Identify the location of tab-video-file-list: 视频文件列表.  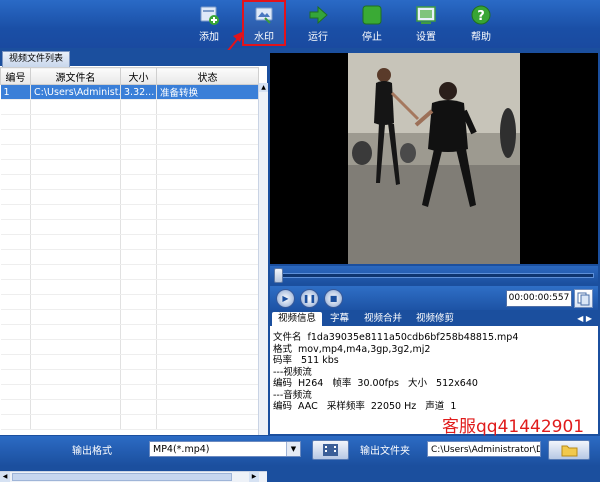
(36, 59).